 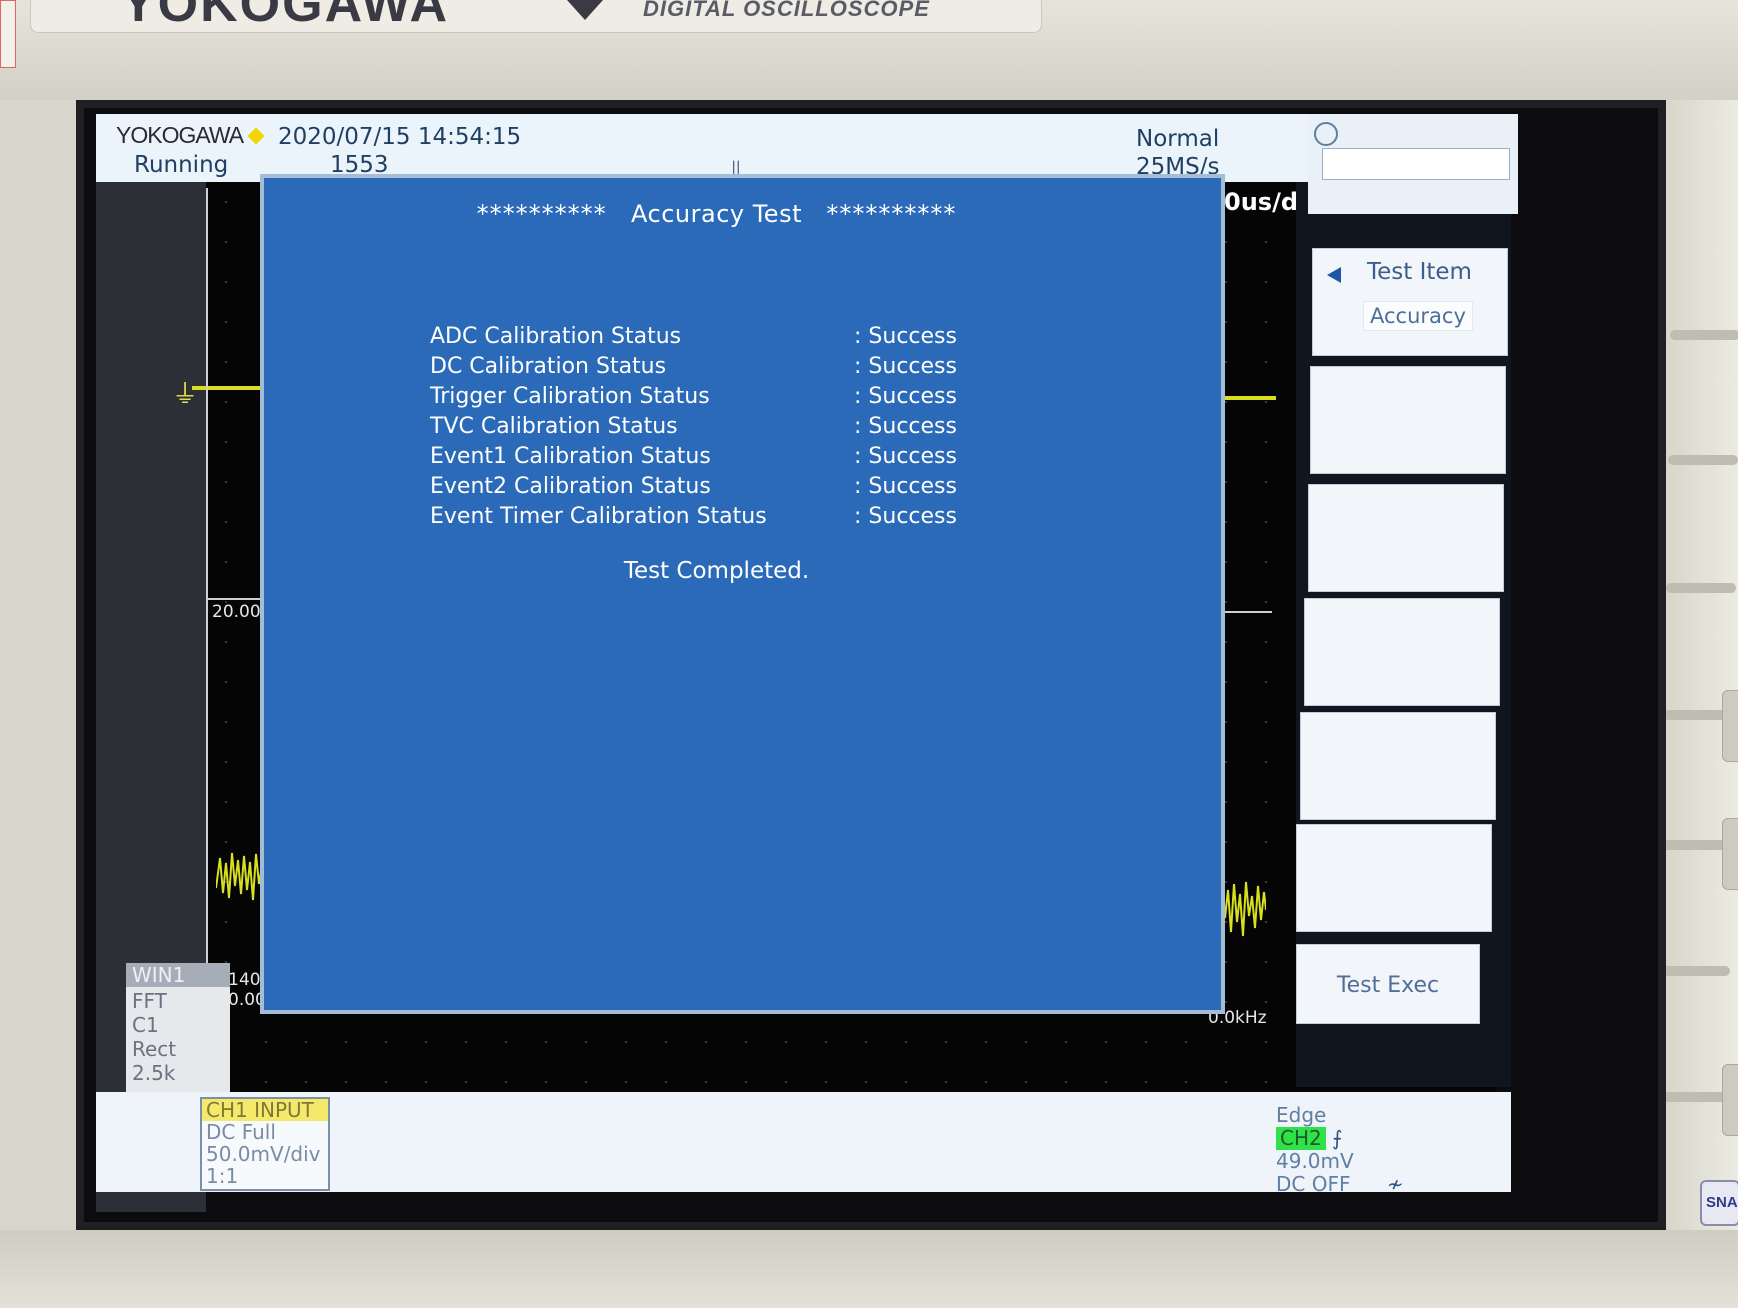 What do you see at coordinates (1326, 134) in the screenshot?
I see `circle-icon` at bounding box center [1326, 134].